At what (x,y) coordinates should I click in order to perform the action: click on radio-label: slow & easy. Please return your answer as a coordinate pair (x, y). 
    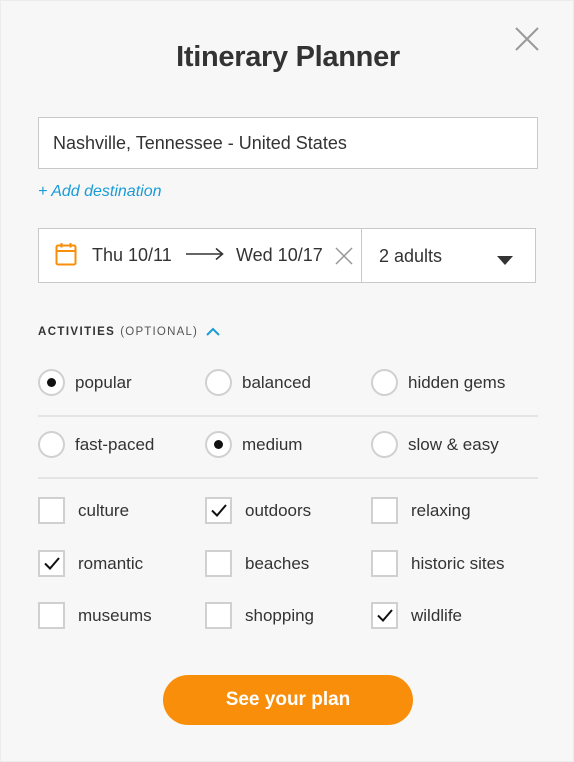
    Looking at the image, I should click on (453, 444).